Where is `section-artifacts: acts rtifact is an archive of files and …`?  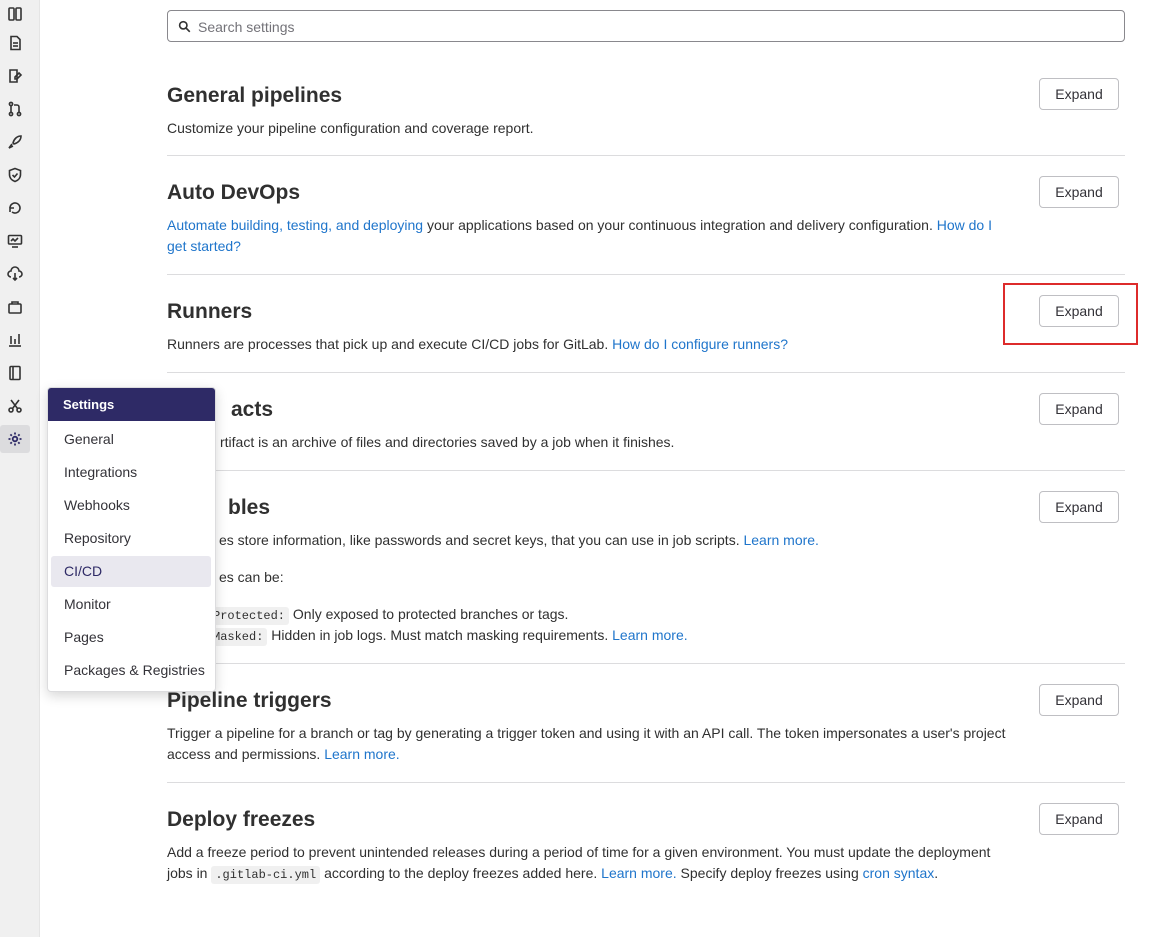
section-artifacts: acts rtifact is an archive of files and … is located at coordinates (646, 422).